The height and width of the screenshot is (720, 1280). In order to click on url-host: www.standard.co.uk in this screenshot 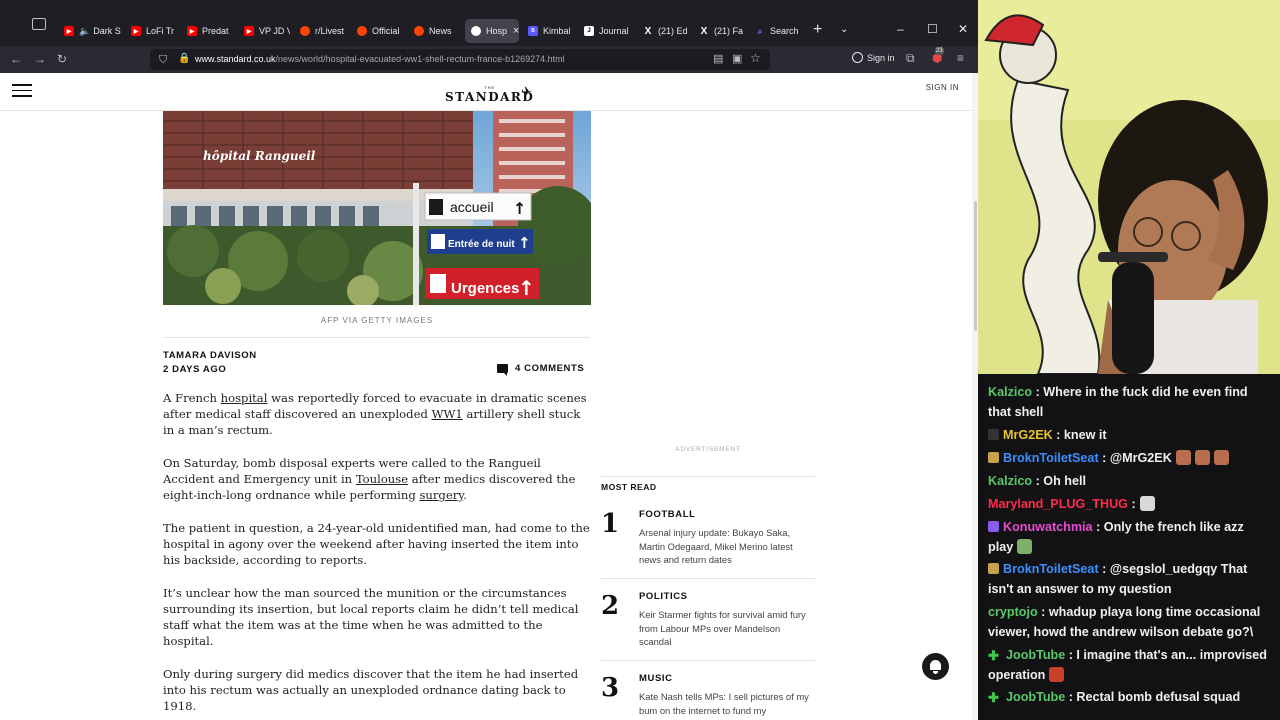, I will do `click(235, 59)`.